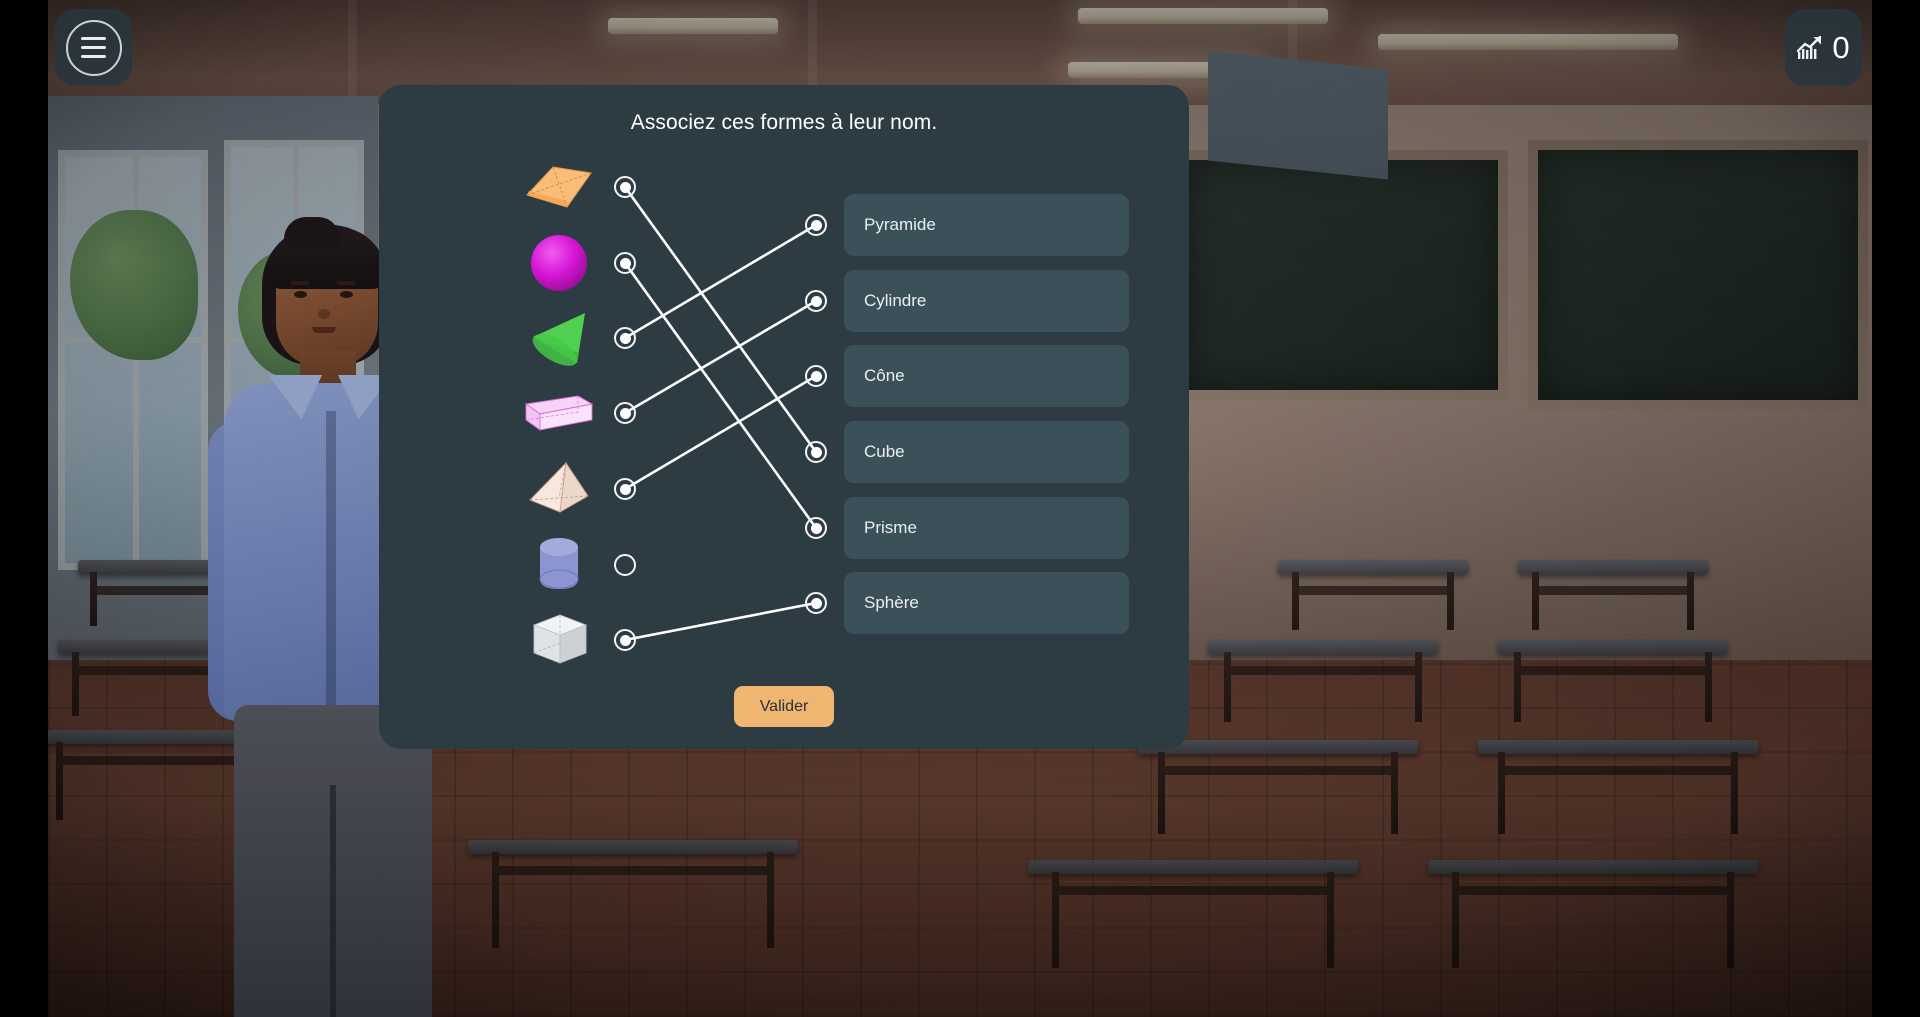 The height and width of the screenshot is (1017, 1920). What do you see at coordinates (895, 300) in the screenshot?
I see `answer-label: Cylindre` at bounding box center [895, 300].